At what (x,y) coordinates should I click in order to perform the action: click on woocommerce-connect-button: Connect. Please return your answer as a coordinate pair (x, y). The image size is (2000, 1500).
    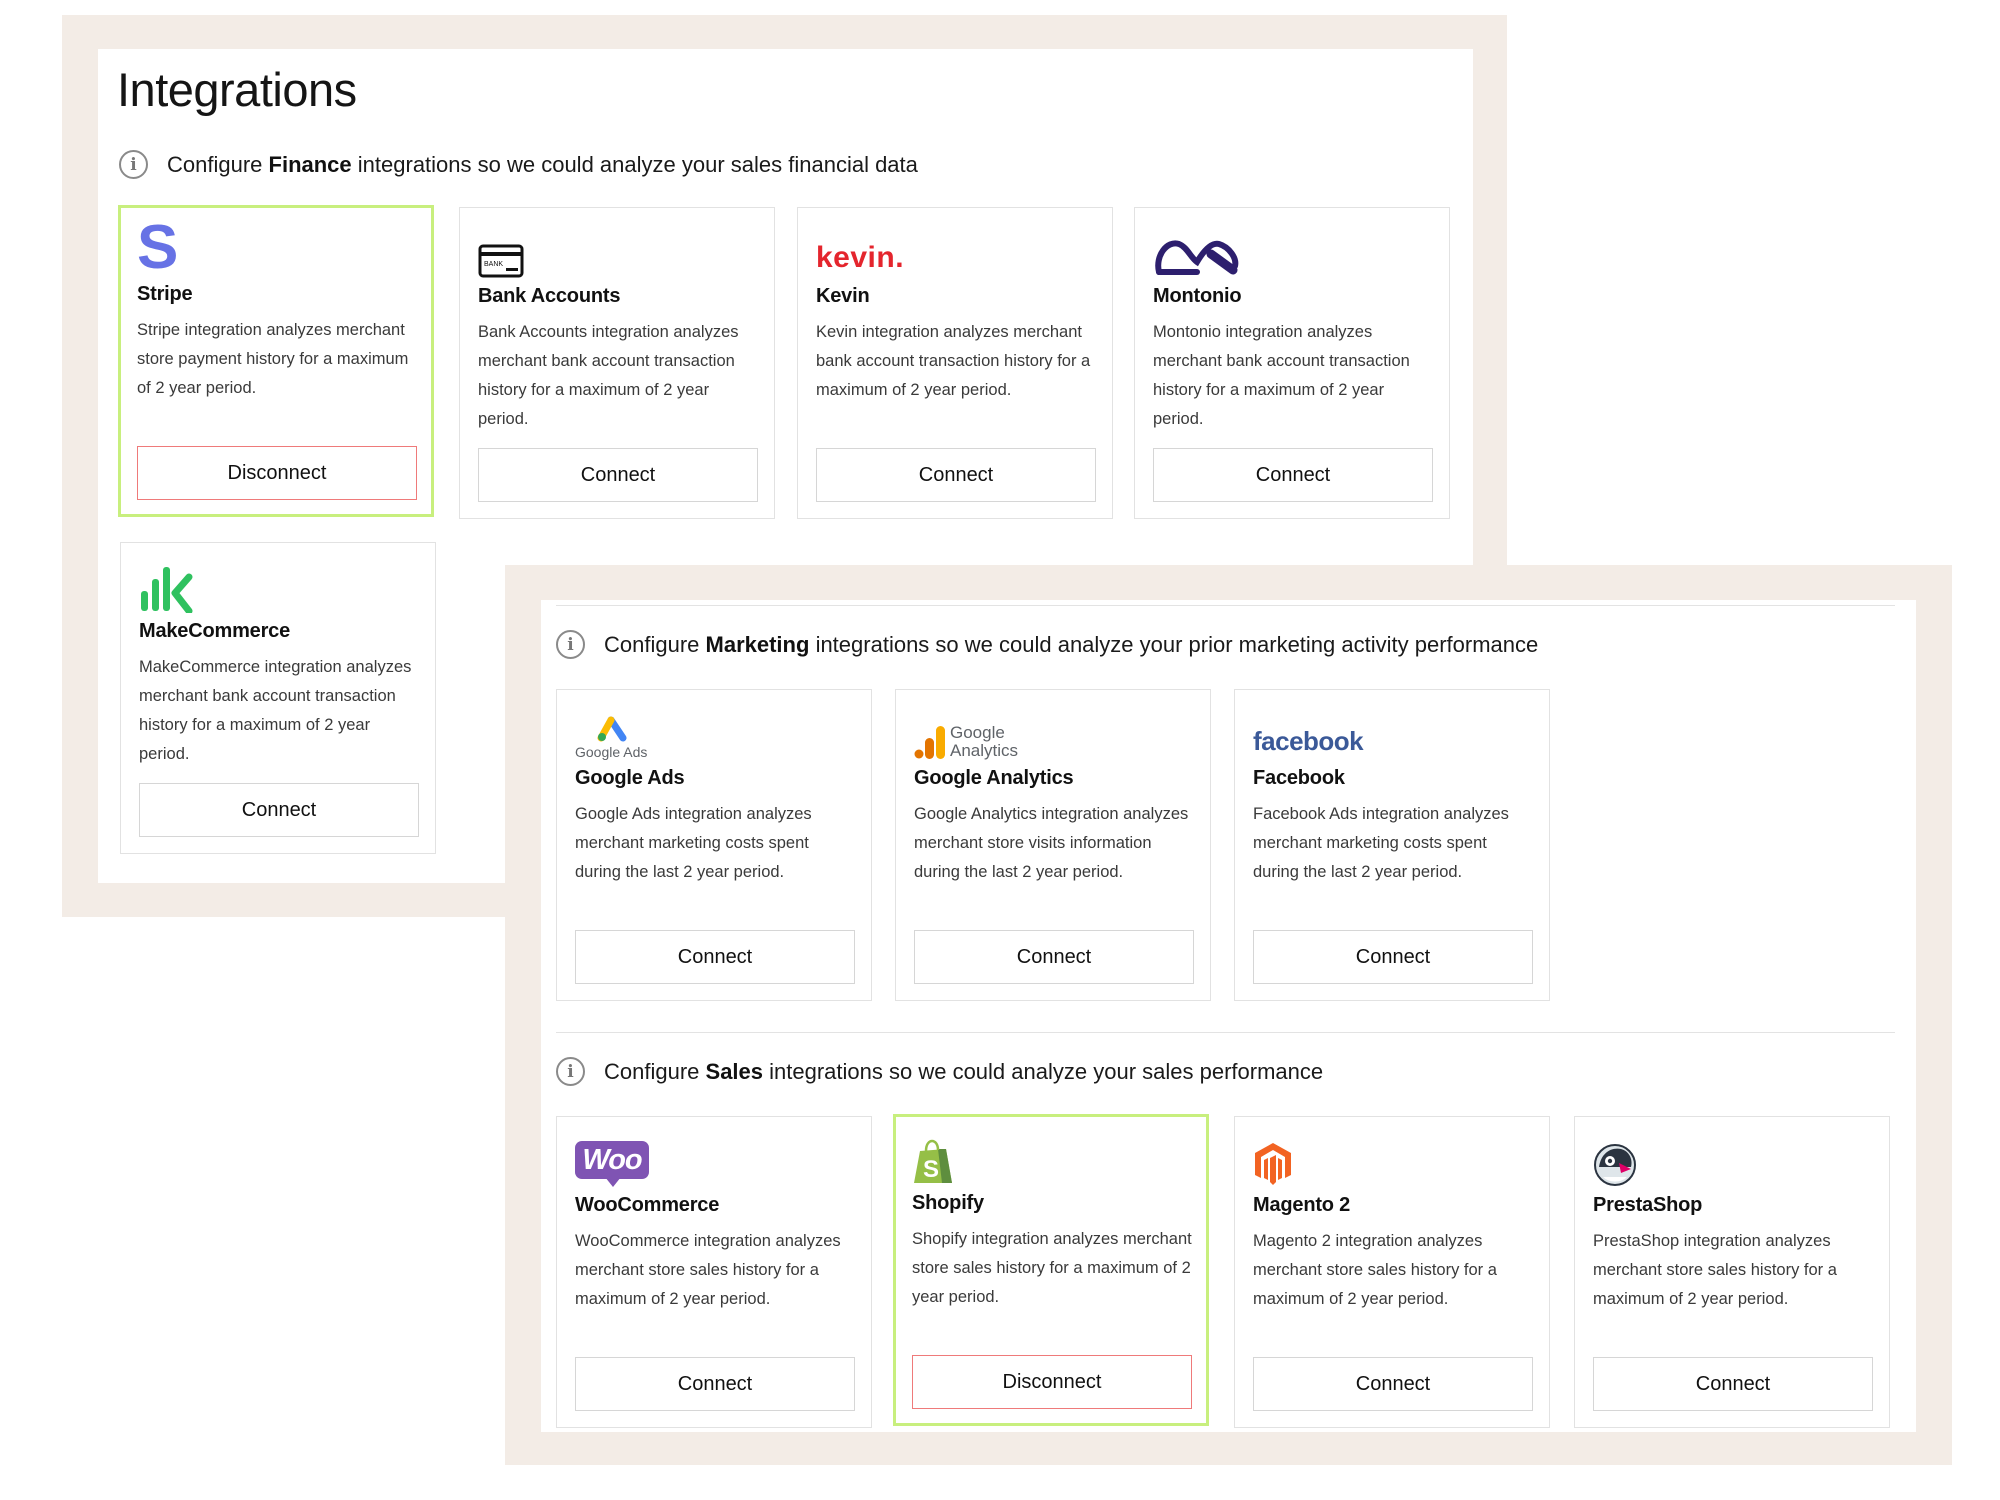
    Looking at the image, I should click on (715, 1384).